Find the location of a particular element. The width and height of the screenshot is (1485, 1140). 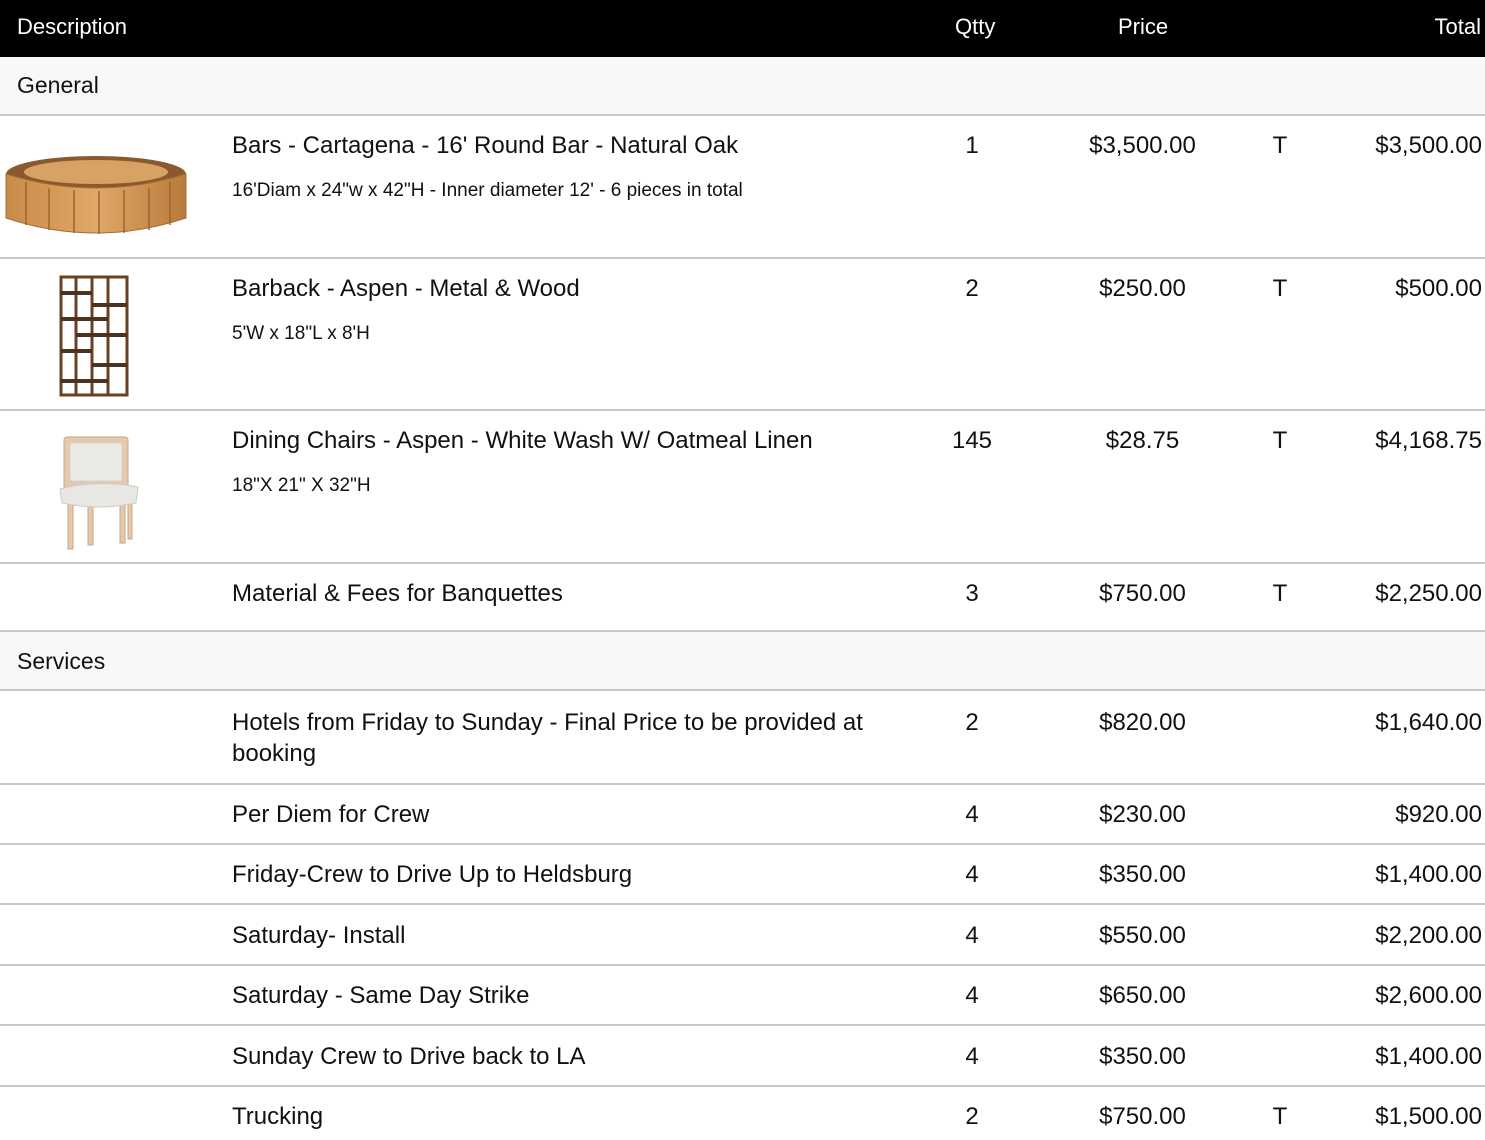

header-price: Price is located at coordinates (1143, 26).